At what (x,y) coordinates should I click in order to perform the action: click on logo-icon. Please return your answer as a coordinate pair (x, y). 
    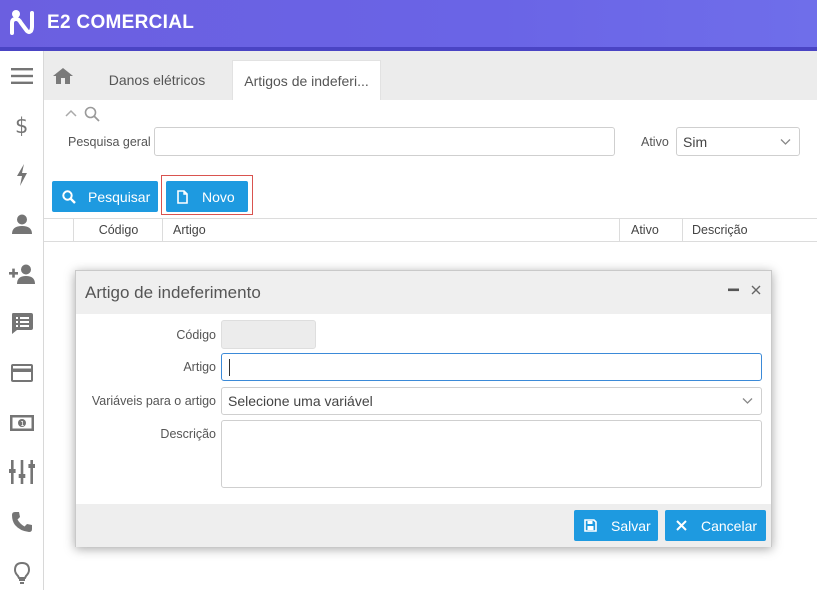
    Looking at the image, I should click on (22, 22).